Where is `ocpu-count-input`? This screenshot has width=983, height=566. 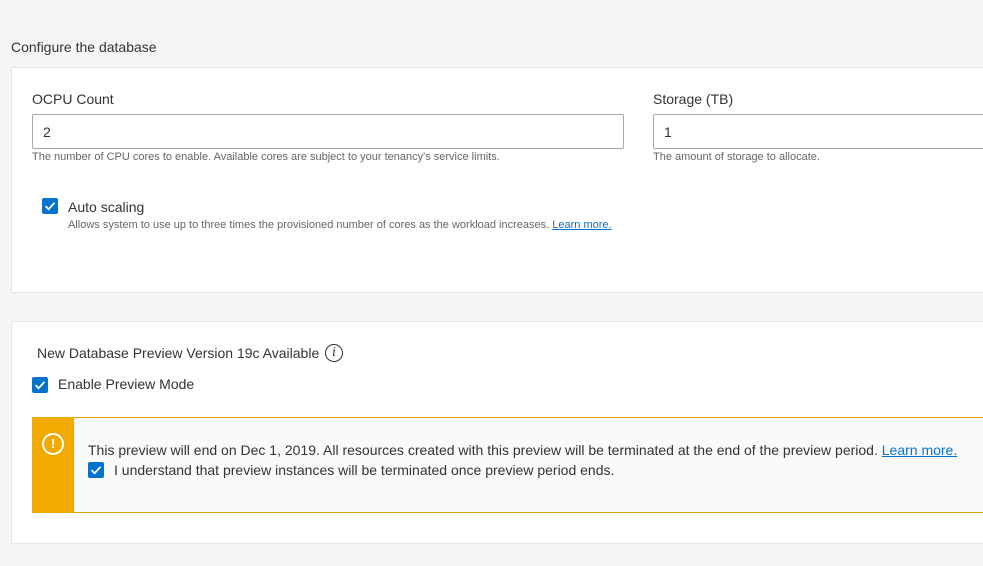
ocpu-count-input is located at coordinates (328, 131).